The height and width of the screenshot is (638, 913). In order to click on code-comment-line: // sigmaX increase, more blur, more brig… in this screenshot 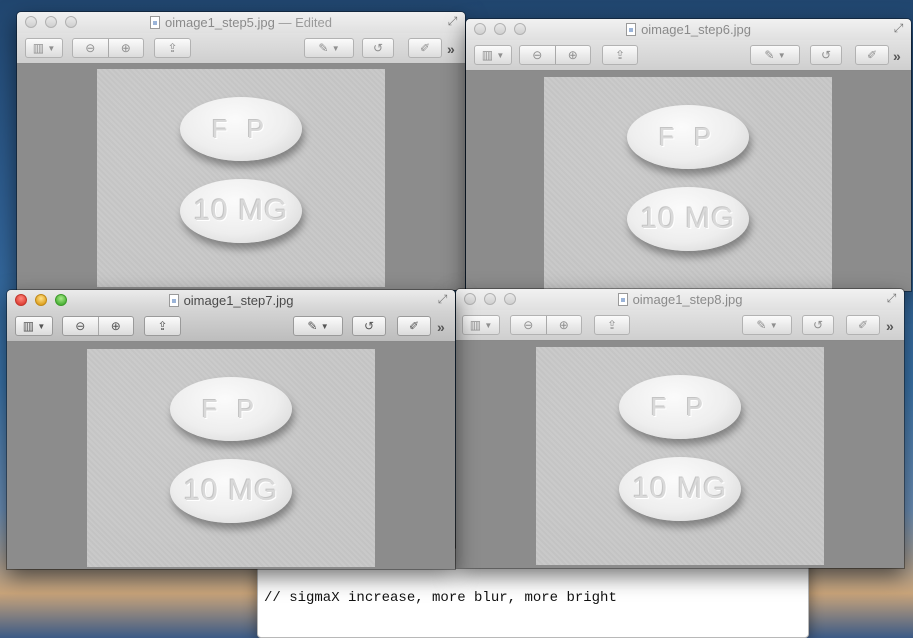, I will do `click(440, 598)`.